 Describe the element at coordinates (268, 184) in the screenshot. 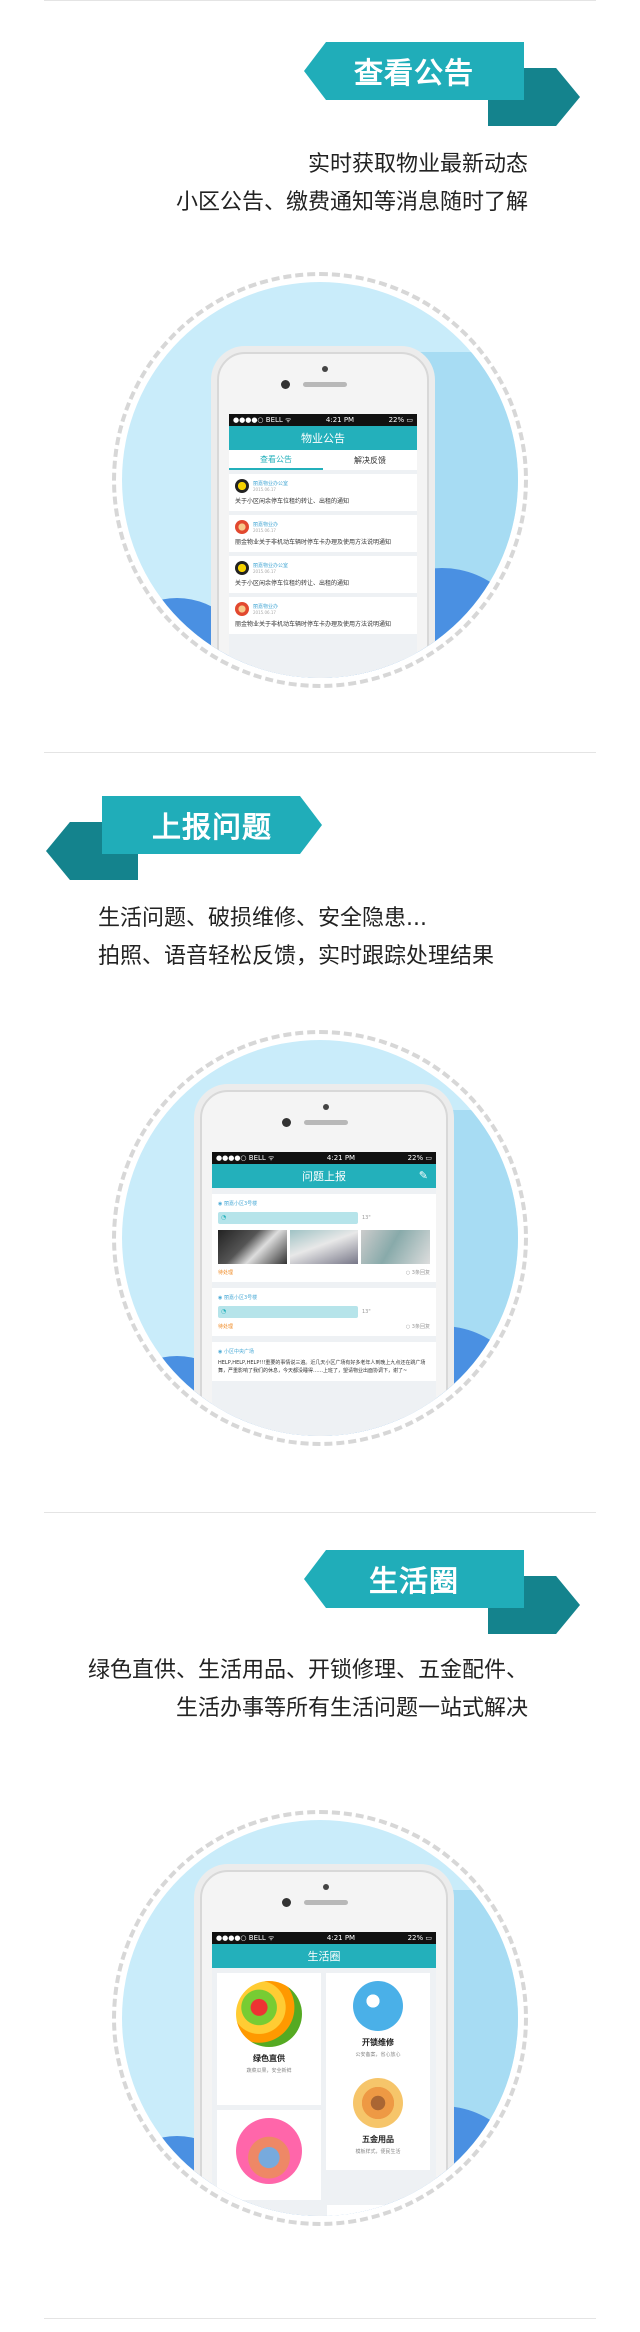

I see `section-description: 实时获取物业最新动态 小区公告、缴费通知等消息随时了解` at that location.